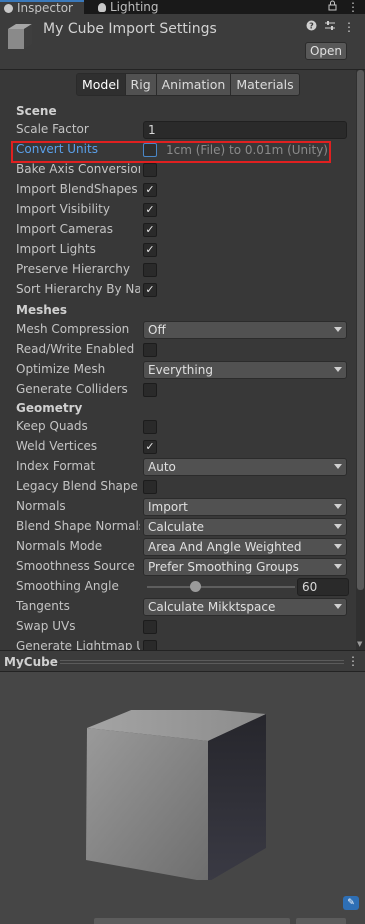 The height and width of the screenshot is (924, 365). What do you see at coordinates (178, 250) in the screenshot?
I see `row-import-lights: Import Lights ✓` at bounding box center [178, 250].